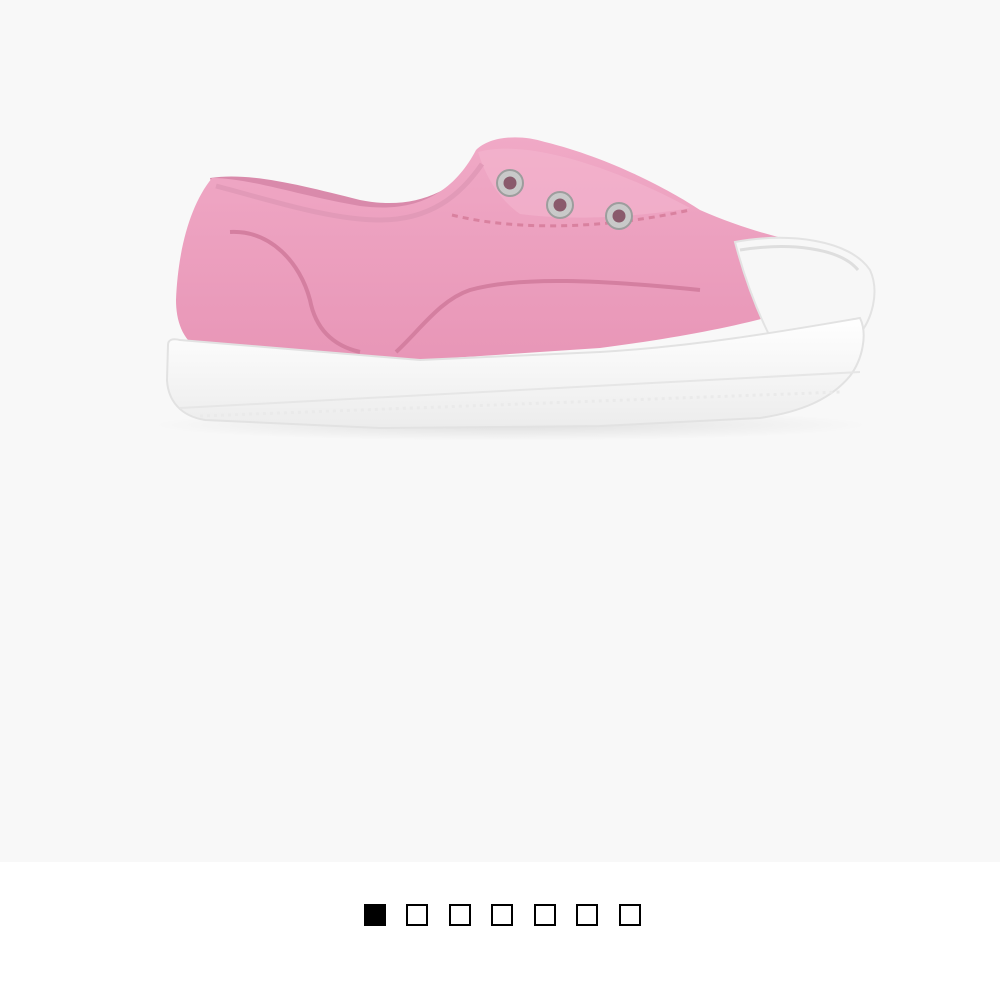  I want to click on pager-dots, so click(500, 915).